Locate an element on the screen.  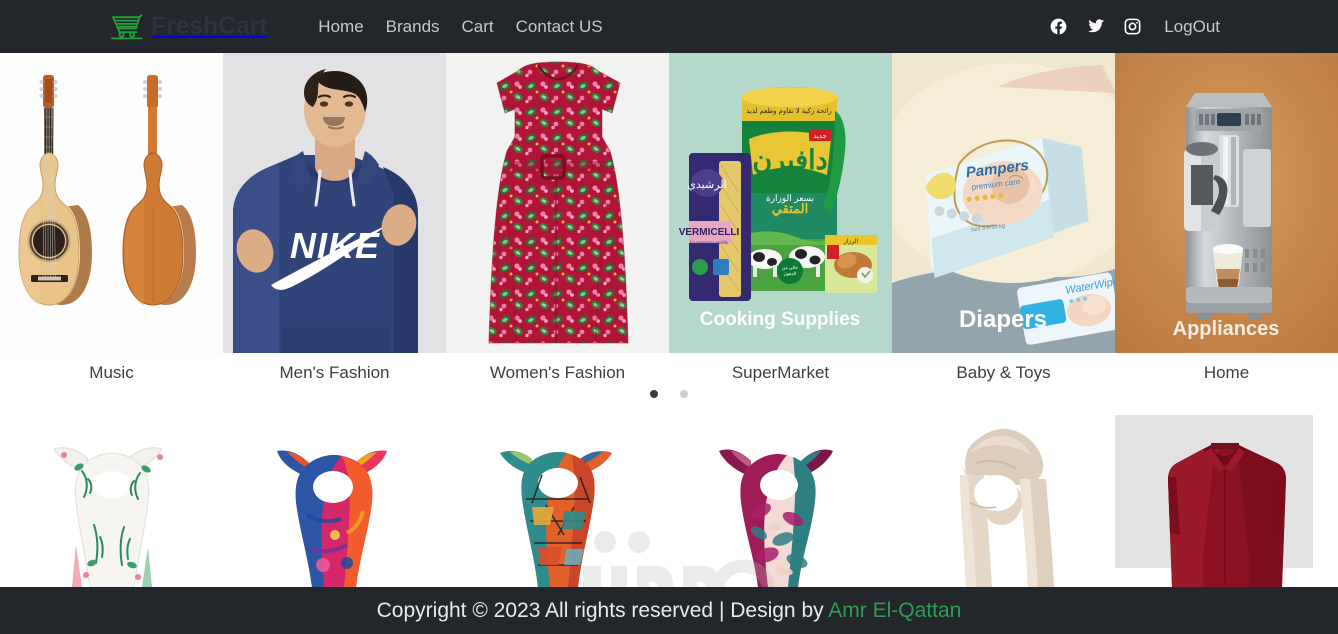
twitter-icon is located at coordinates (1095, 26).